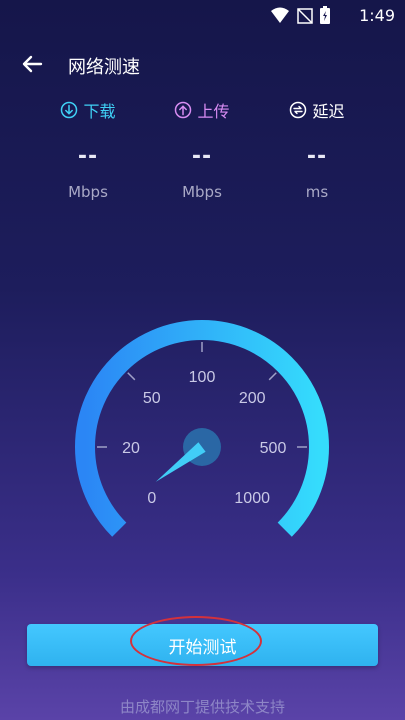 The image size is (405, 720). I want to click on footer-credit: 由成都网丁提供技术支持, so click(202, 707).